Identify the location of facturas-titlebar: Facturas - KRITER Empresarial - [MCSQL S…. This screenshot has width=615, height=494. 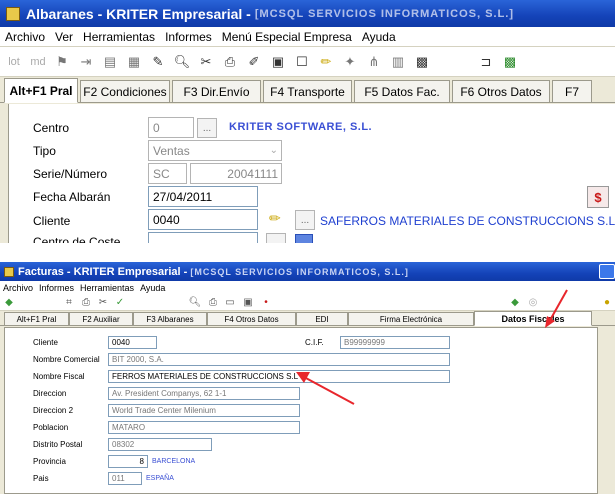
(307, 271).